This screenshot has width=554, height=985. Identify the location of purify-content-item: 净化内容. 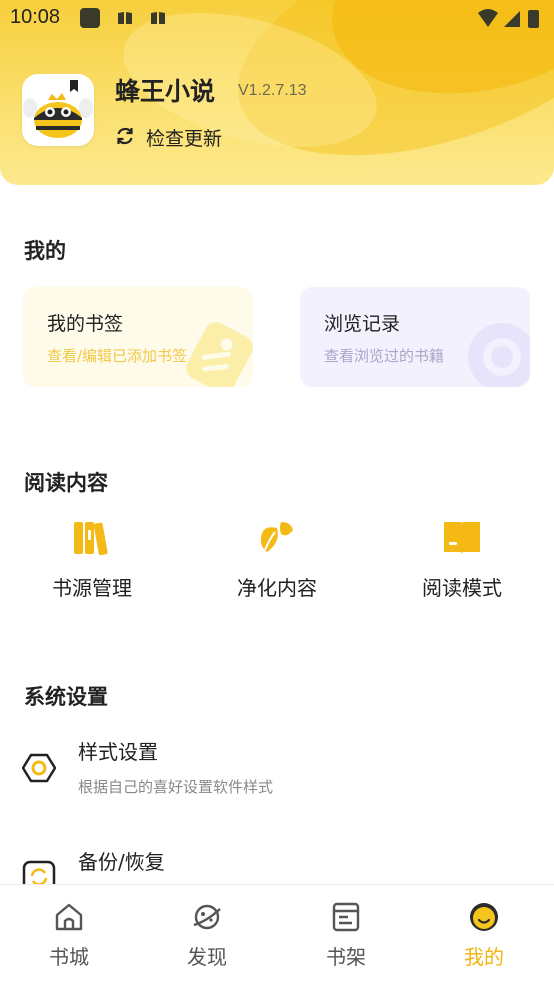
(277, 563).